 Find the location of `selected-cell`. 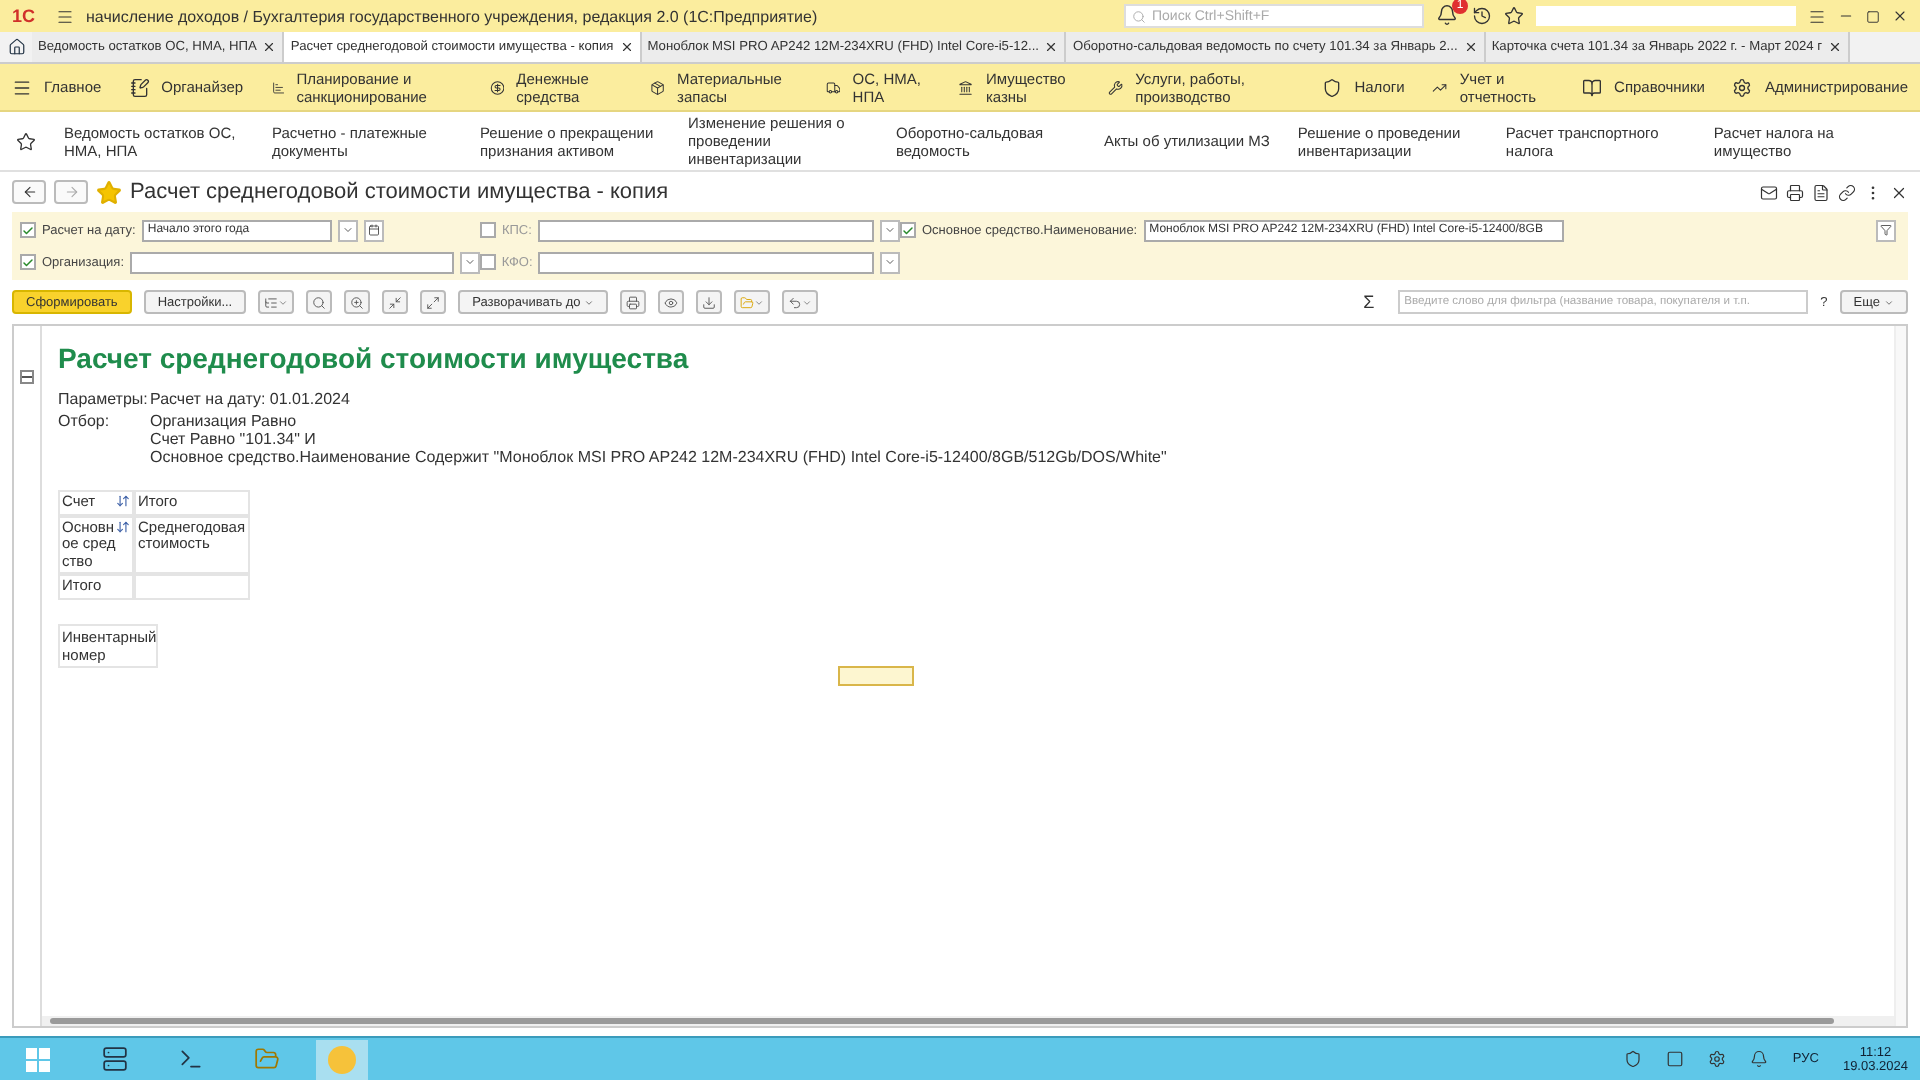

selected-cell is located at coordinates (876, 676).